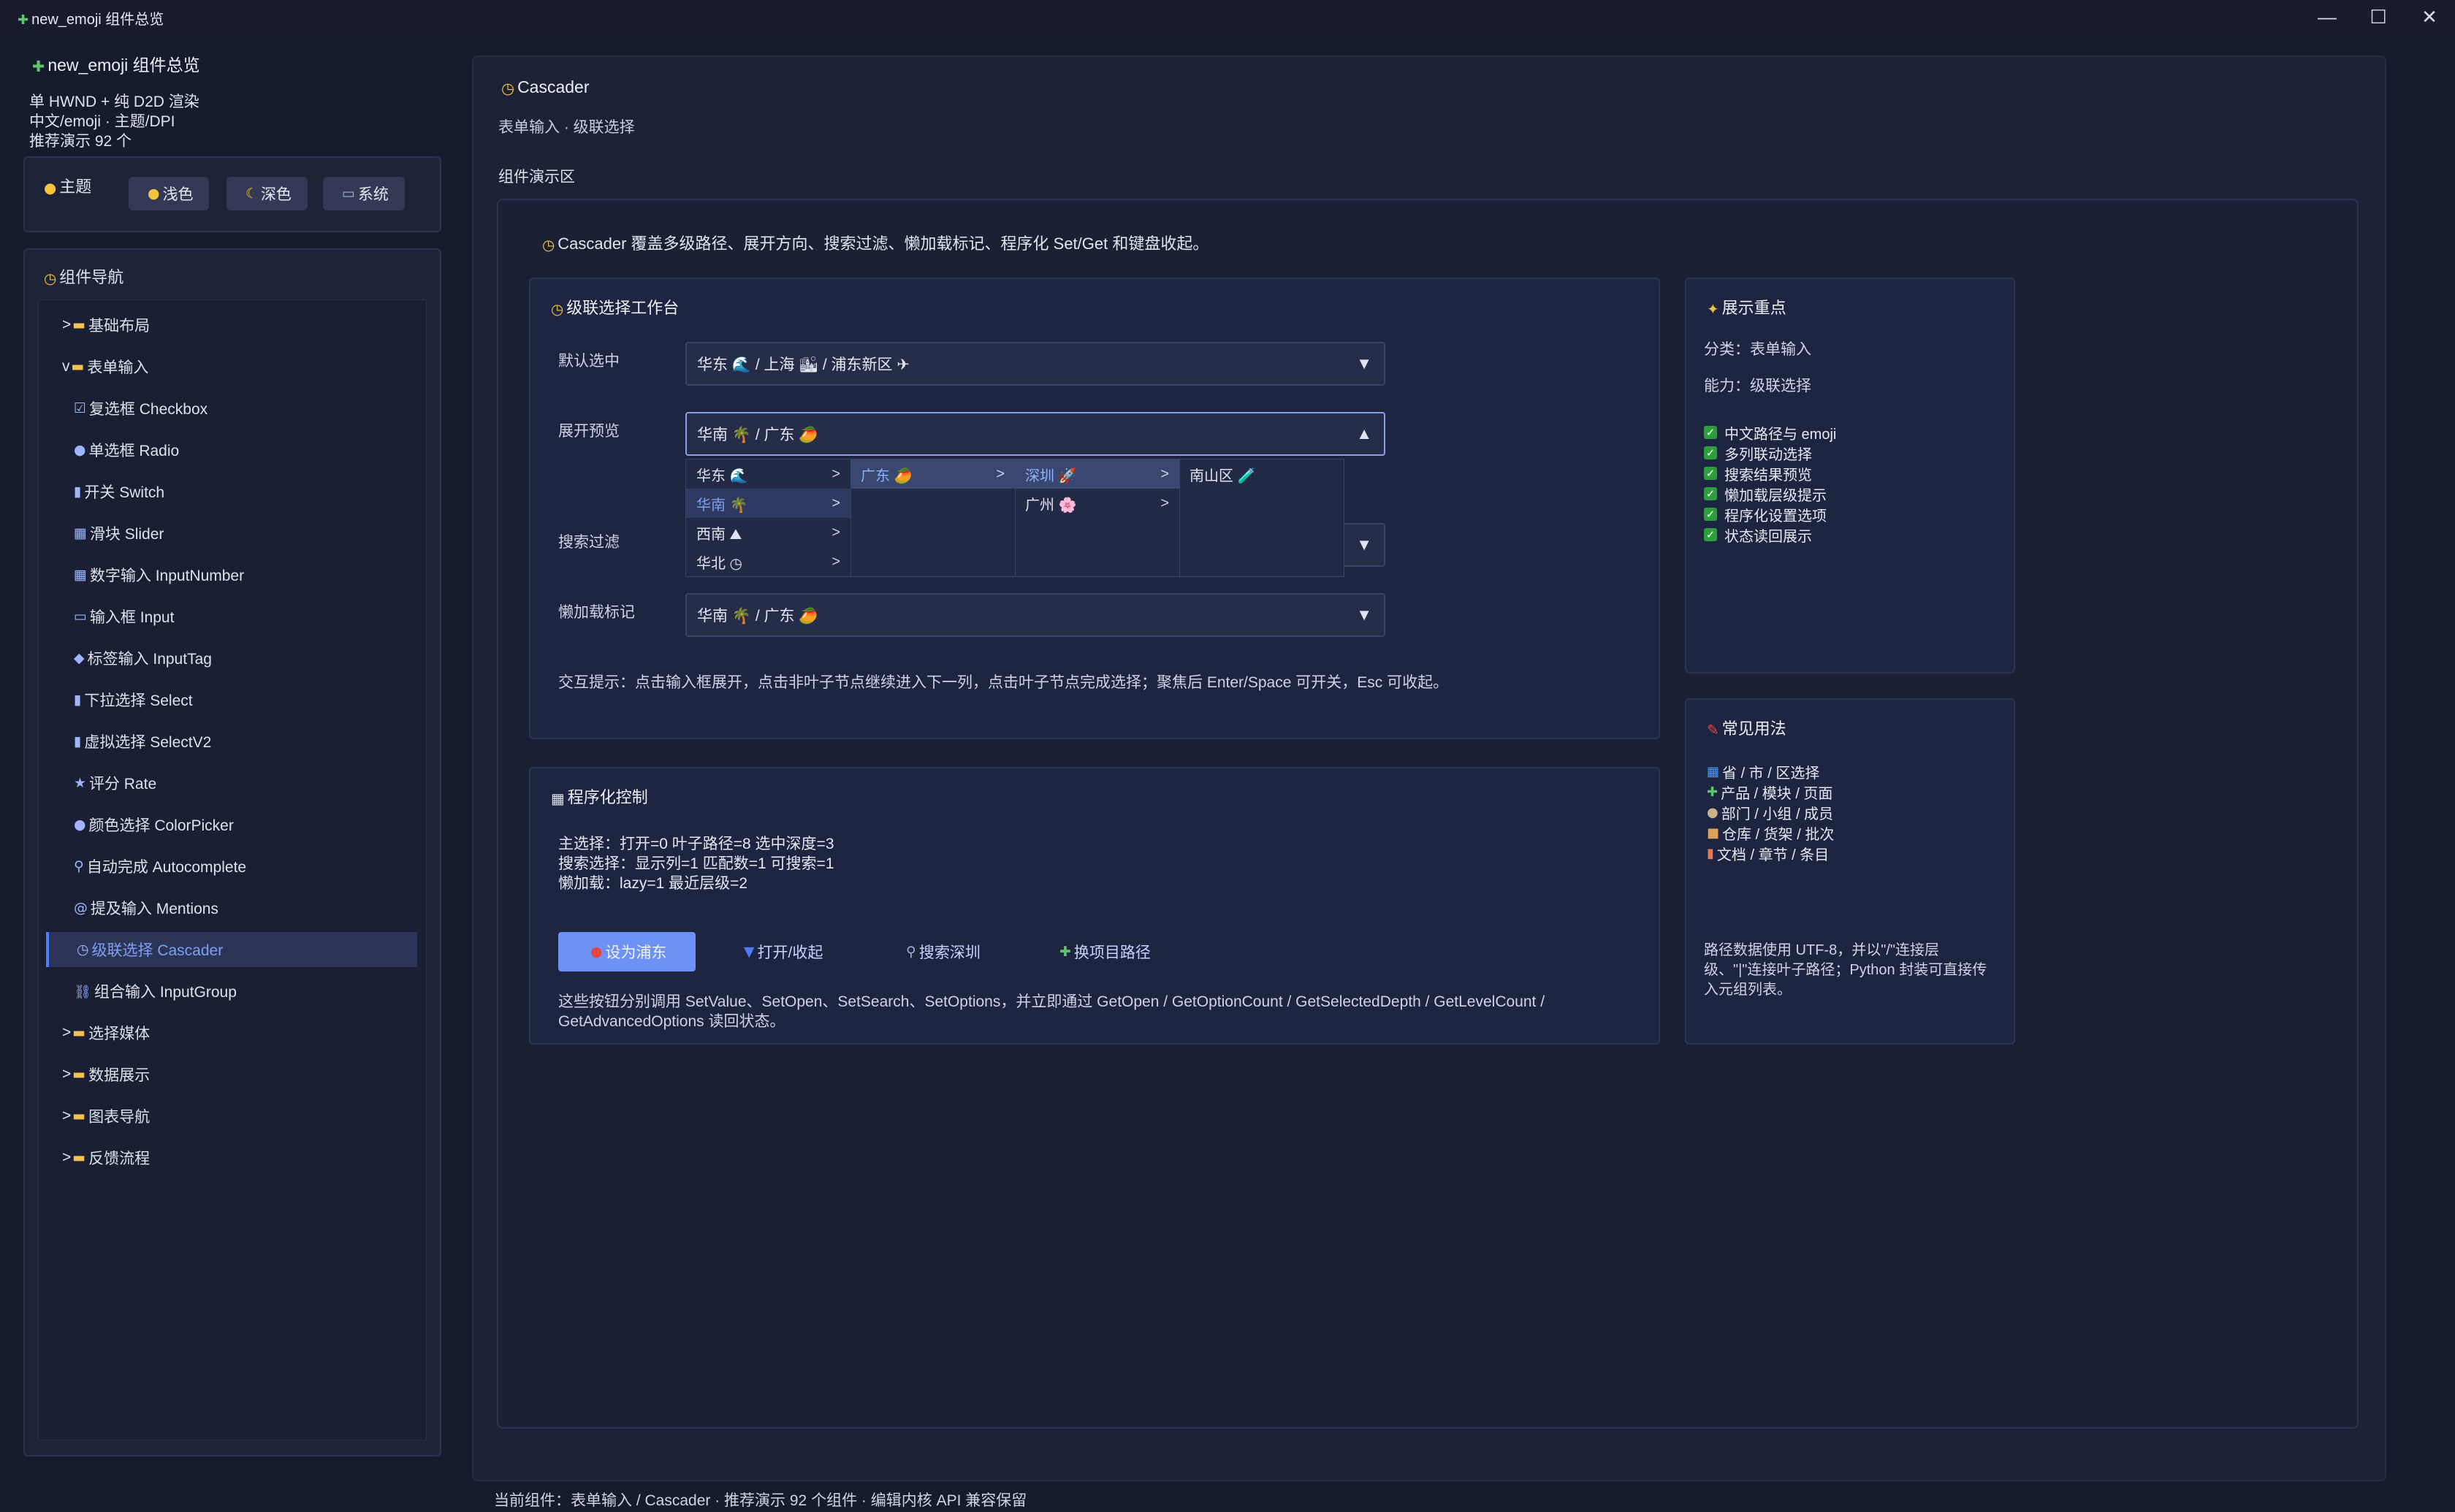 Image resolution: width=2455 pixels, height=1512 pixels. Describe the element at coordinates (768, 474) in the screenshot. I see `dropdown-option: 华东 🌊 >` at that location.